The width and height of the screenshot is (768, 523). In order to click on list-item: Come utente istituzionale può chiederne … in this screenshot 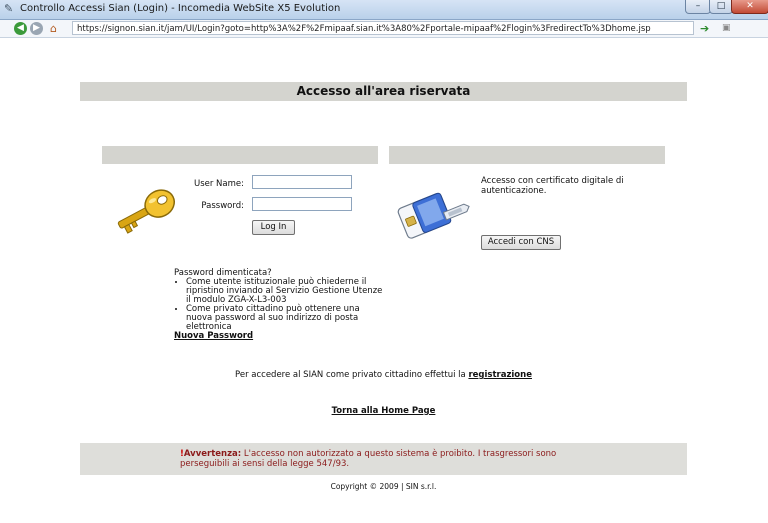, I will do `click(285, 291)`.